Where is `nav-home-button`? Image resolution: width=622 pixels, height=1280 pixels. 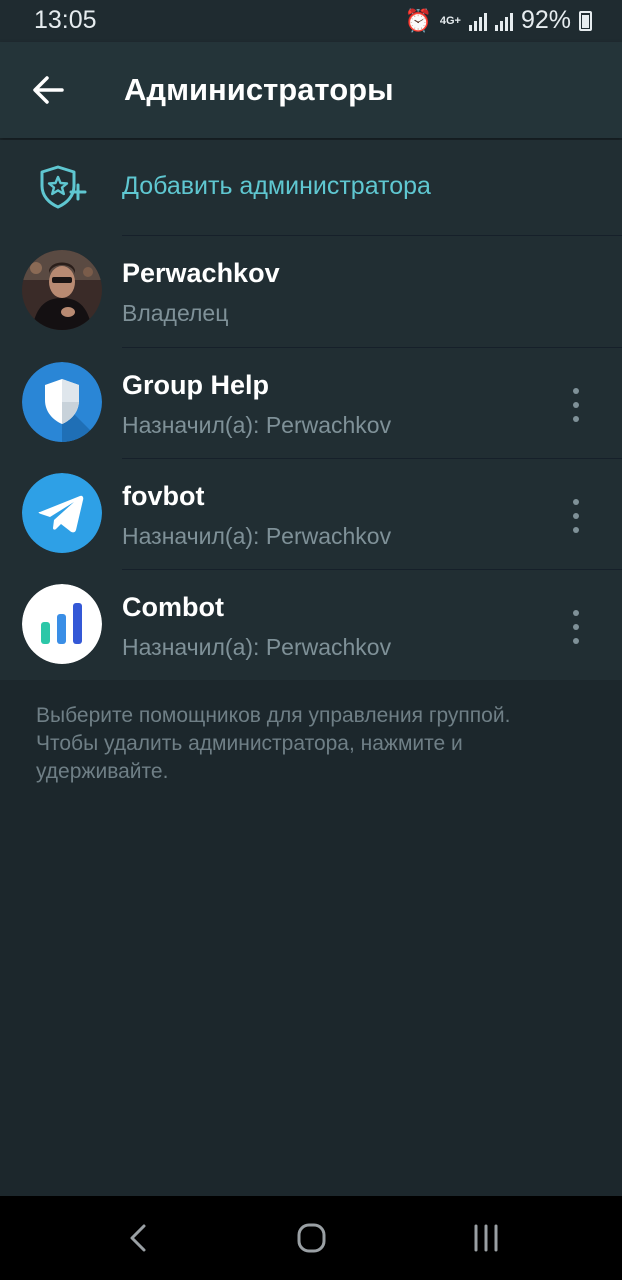
nav-home-button is located at coordinates (311, 1238).